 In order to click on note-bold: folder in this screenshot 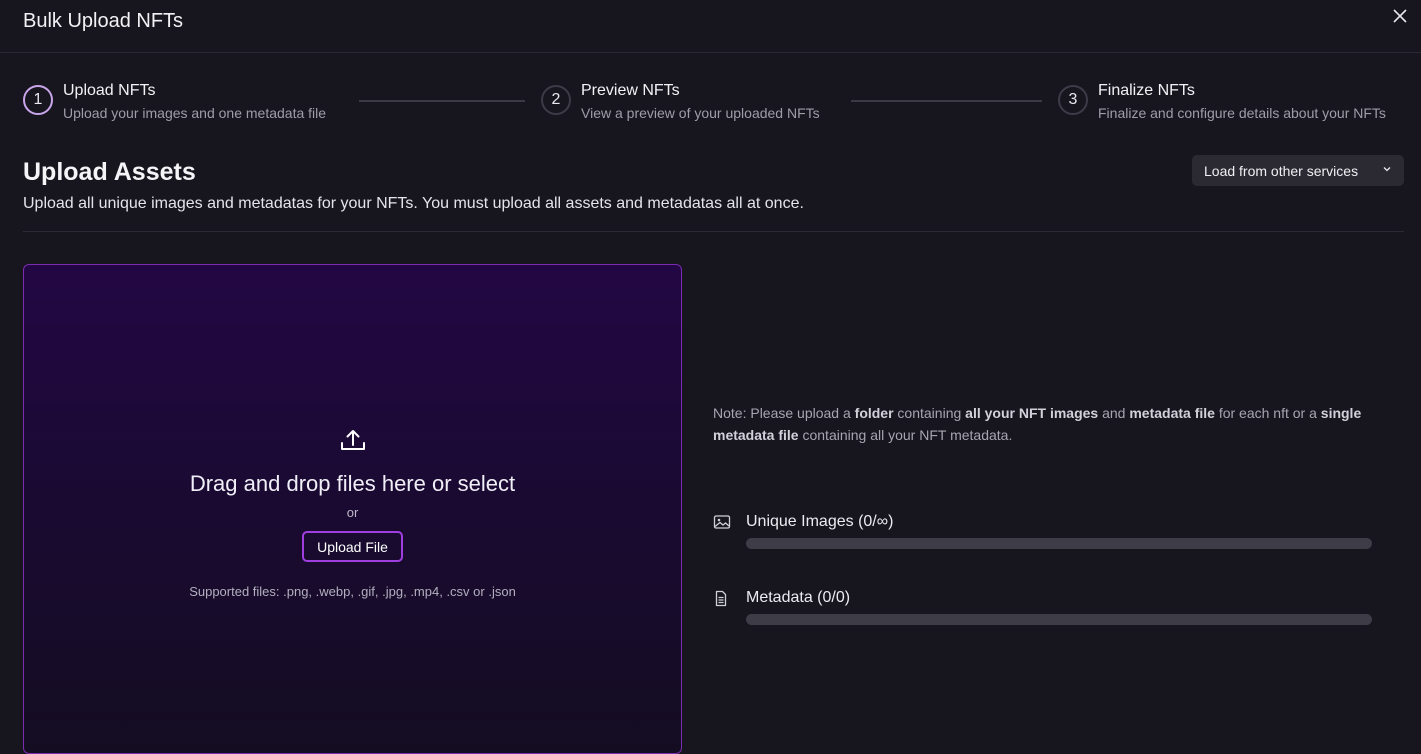, I will do `click(874, 413)`.